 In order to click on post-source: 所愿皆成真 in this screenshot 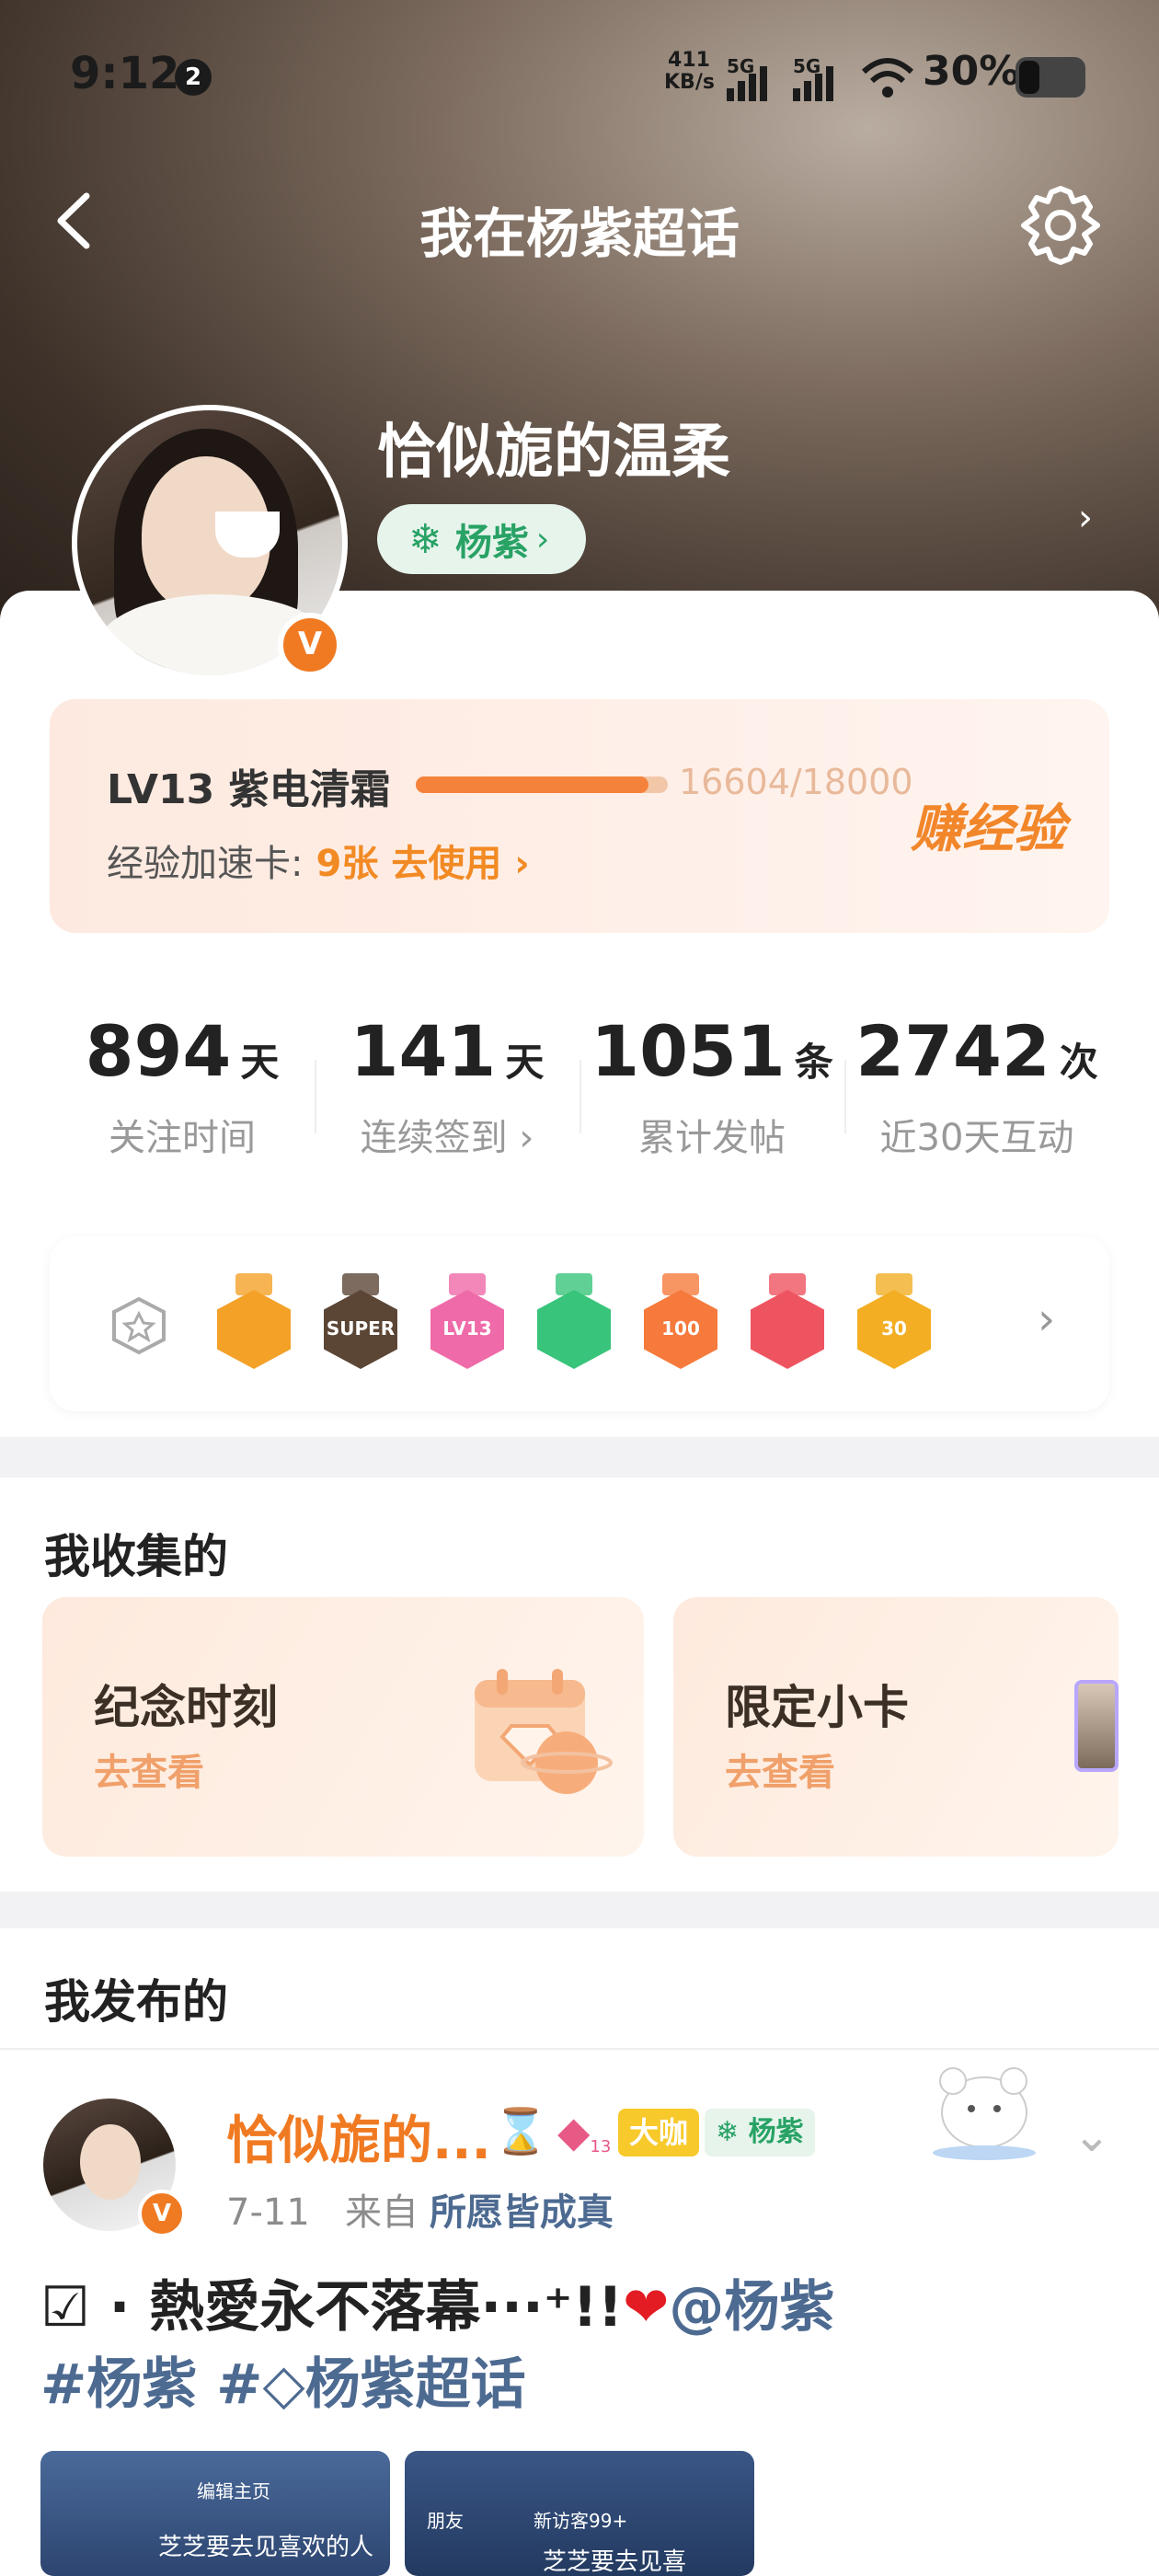, I will do `click(522, 2212)`.